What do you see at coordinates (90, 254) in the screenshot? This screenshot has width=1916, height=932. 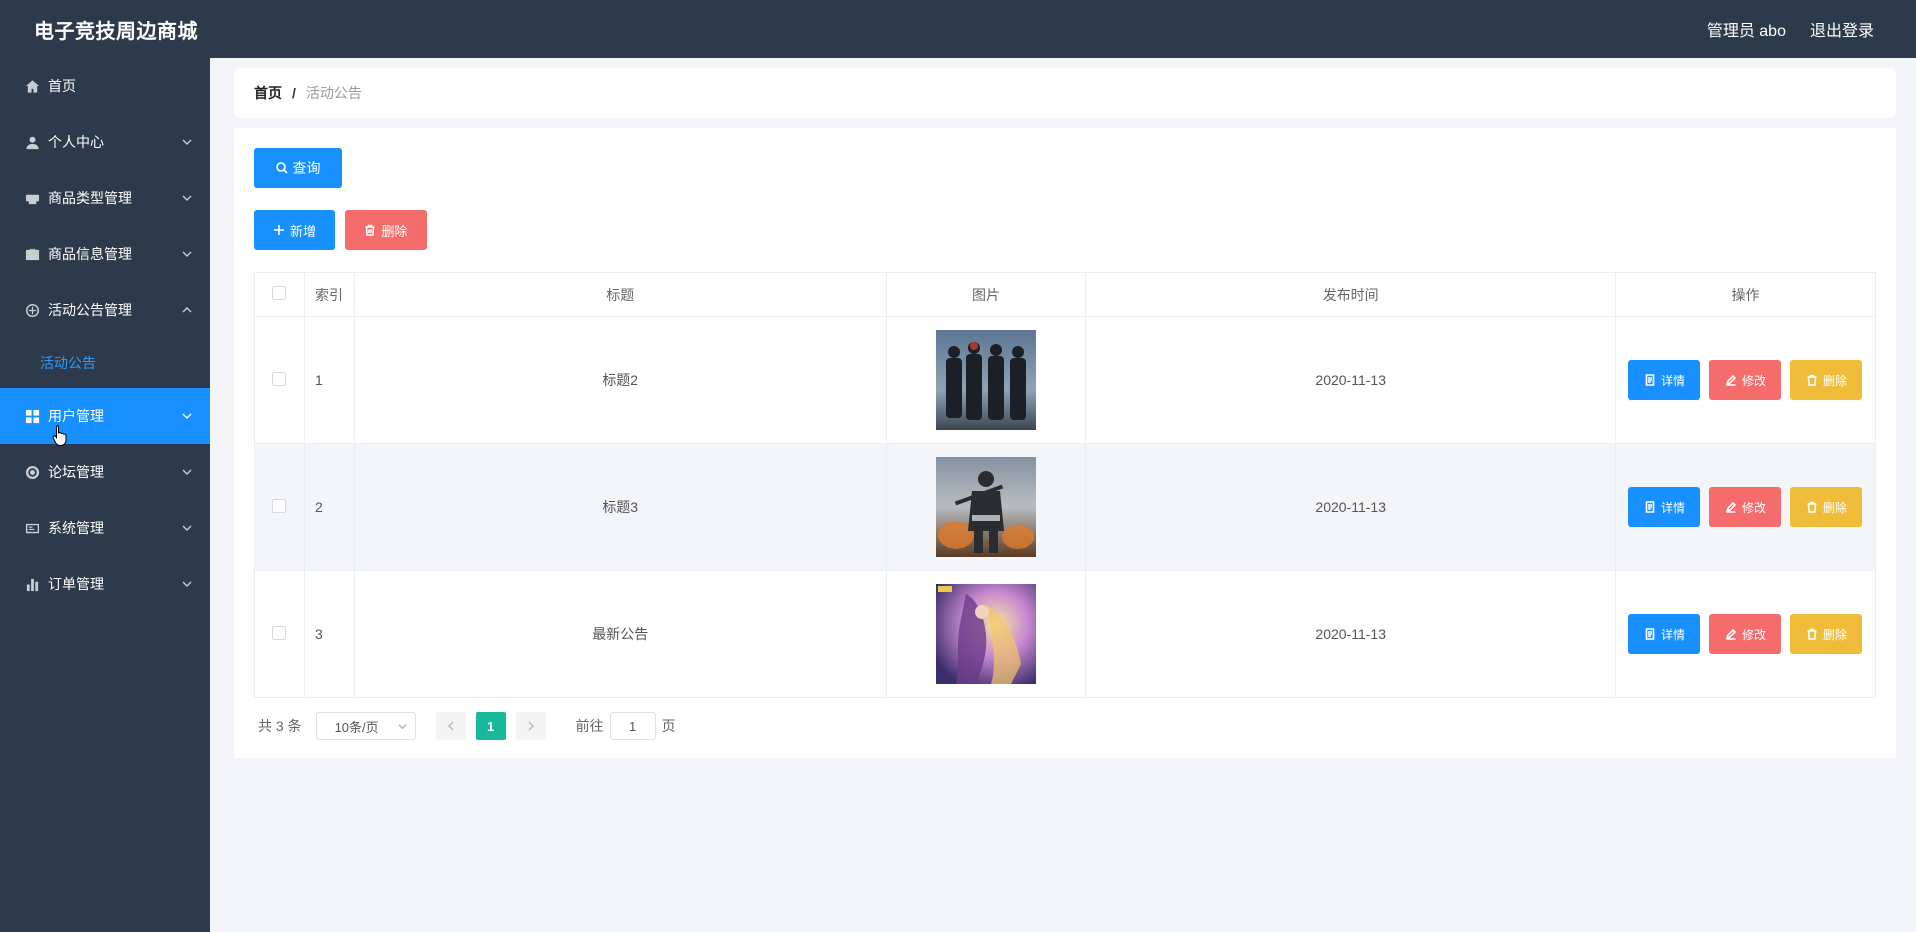 I see `sidebar-item-label: 商品信息管理` at bounding box center [90, 254].